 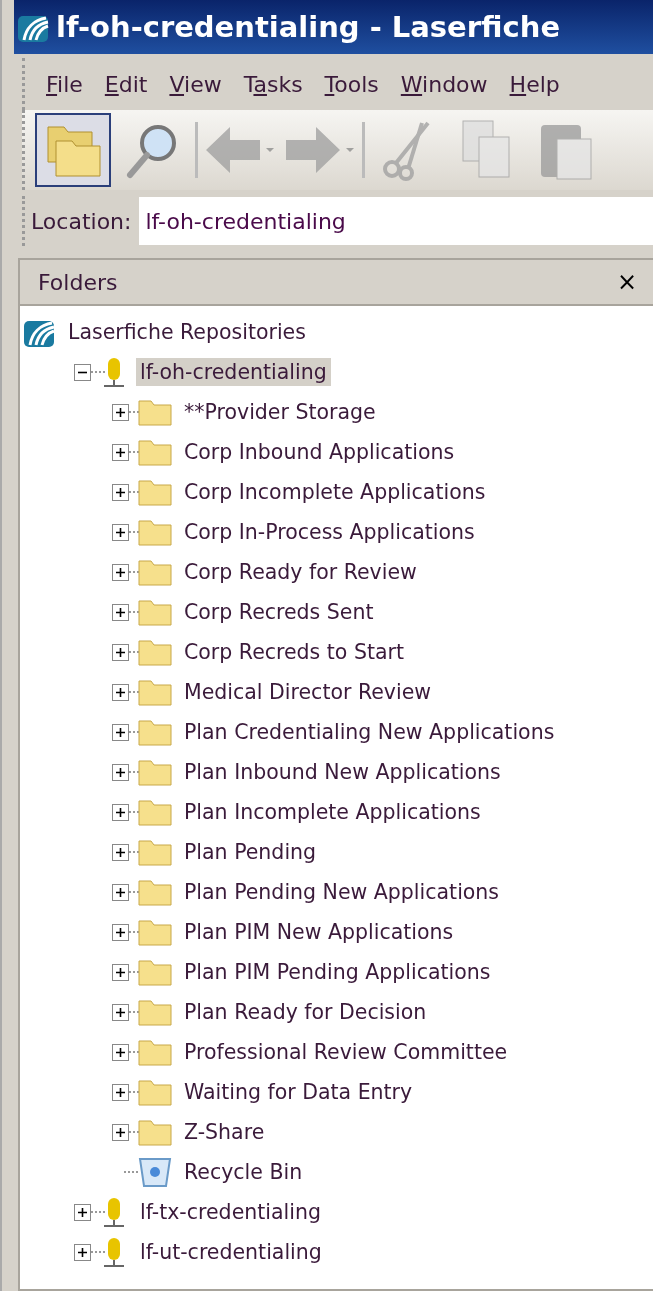 What do you see at coordinates (231, 1252) in the screenshot?
I see `tree-item: lf-ut-credentialing` at bounding box center [231, 1252].